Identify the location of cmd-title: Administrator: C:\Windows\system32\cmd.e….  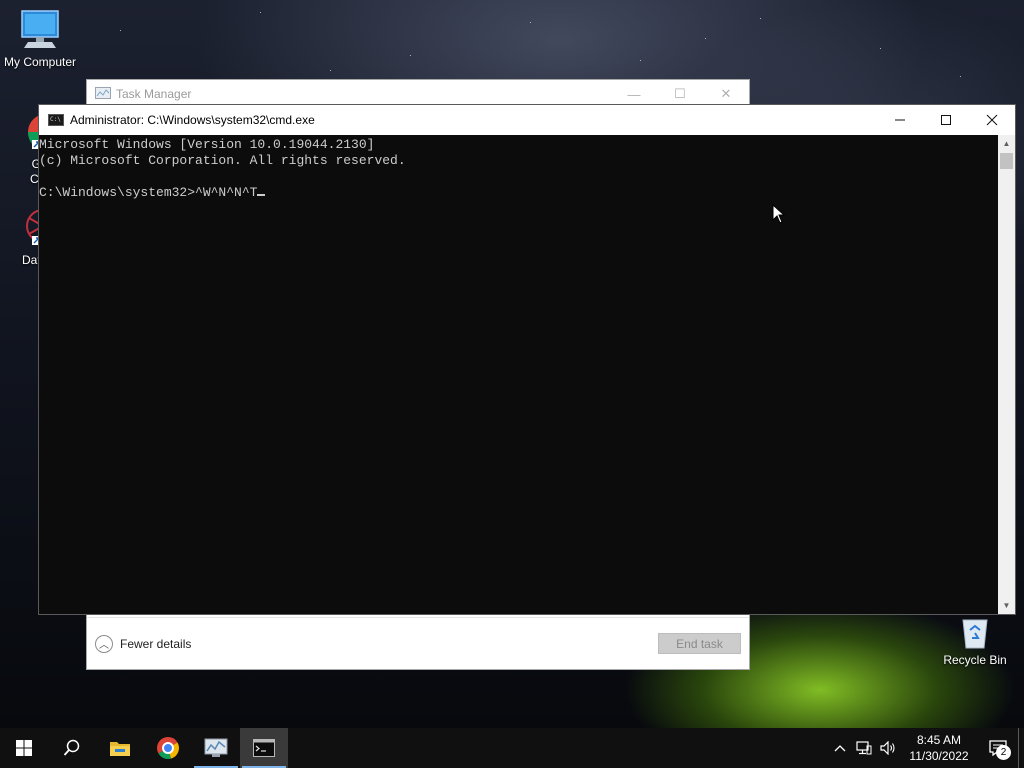
(192, 120).